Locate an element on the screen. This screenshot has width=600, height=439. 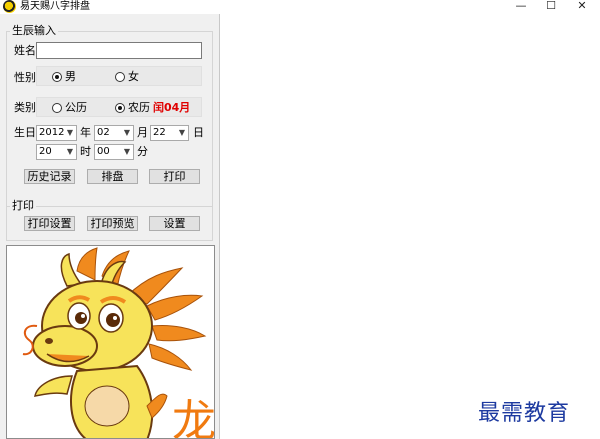
print-settings-button: 打印设置 is located at coordinates (49, 223).